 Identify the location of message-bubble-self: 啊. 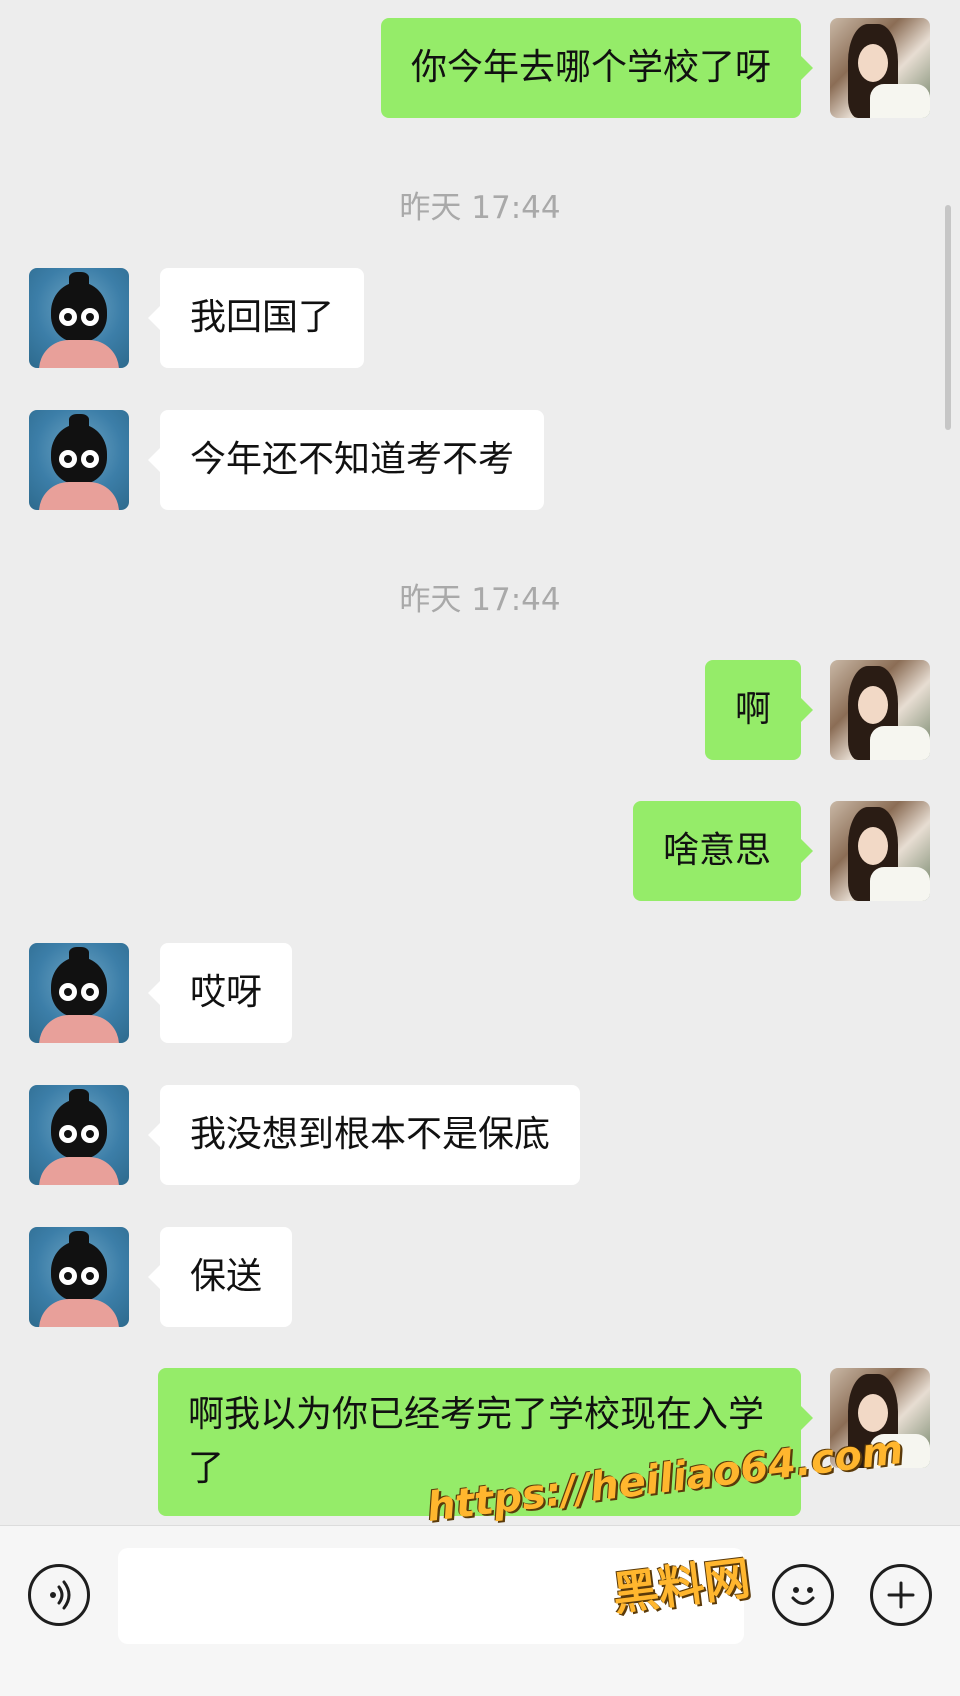
(759, 710).